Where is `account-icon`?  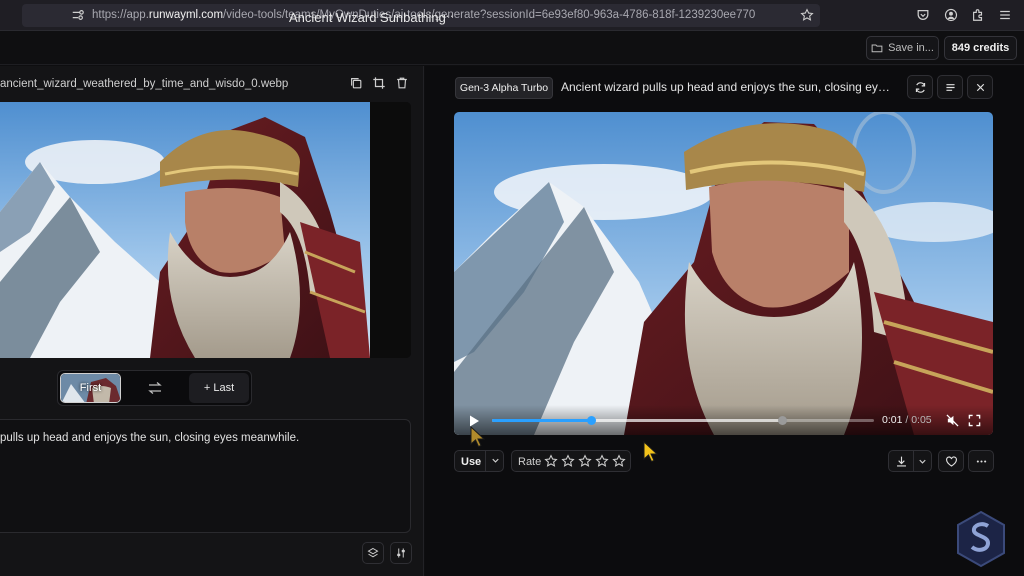
account-icon is located at coordinates (951, 15).